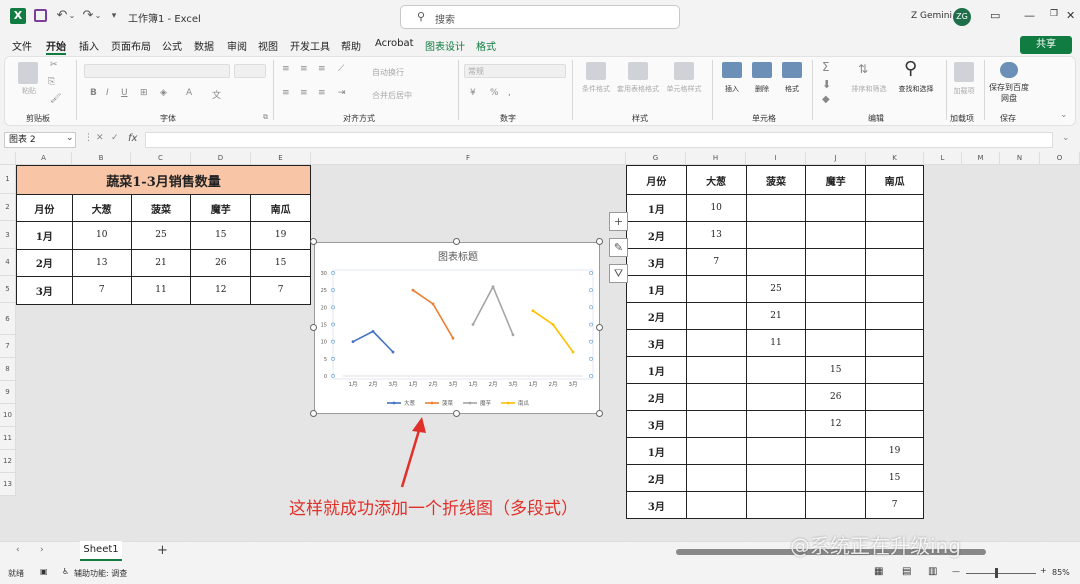  I want to click on column-header: C, so click(161, 158).